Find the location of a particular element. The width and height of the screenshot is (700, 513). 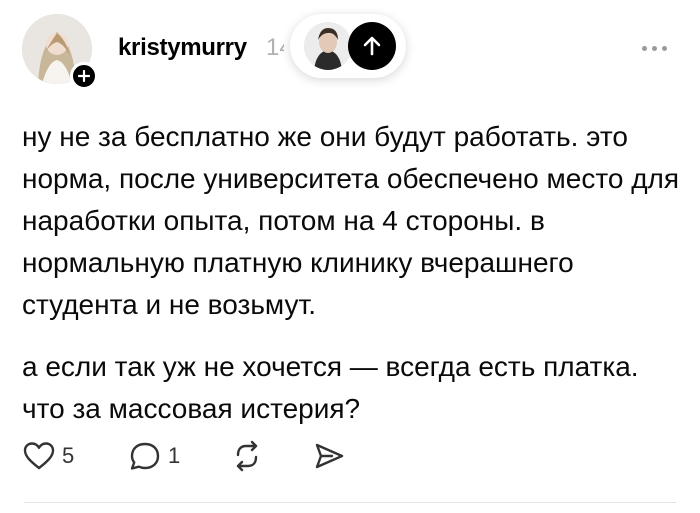

scroll-to-top-button is located at coordinates (372, 46).